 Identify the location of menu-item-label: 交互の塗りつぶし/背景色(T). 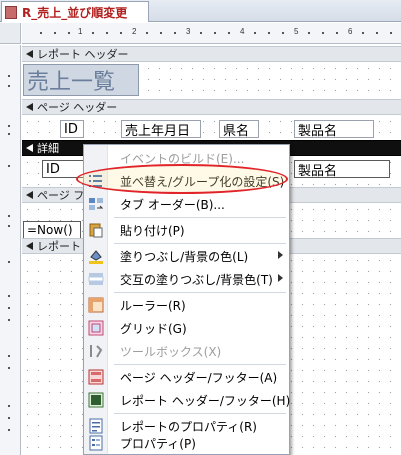
(196, 280).